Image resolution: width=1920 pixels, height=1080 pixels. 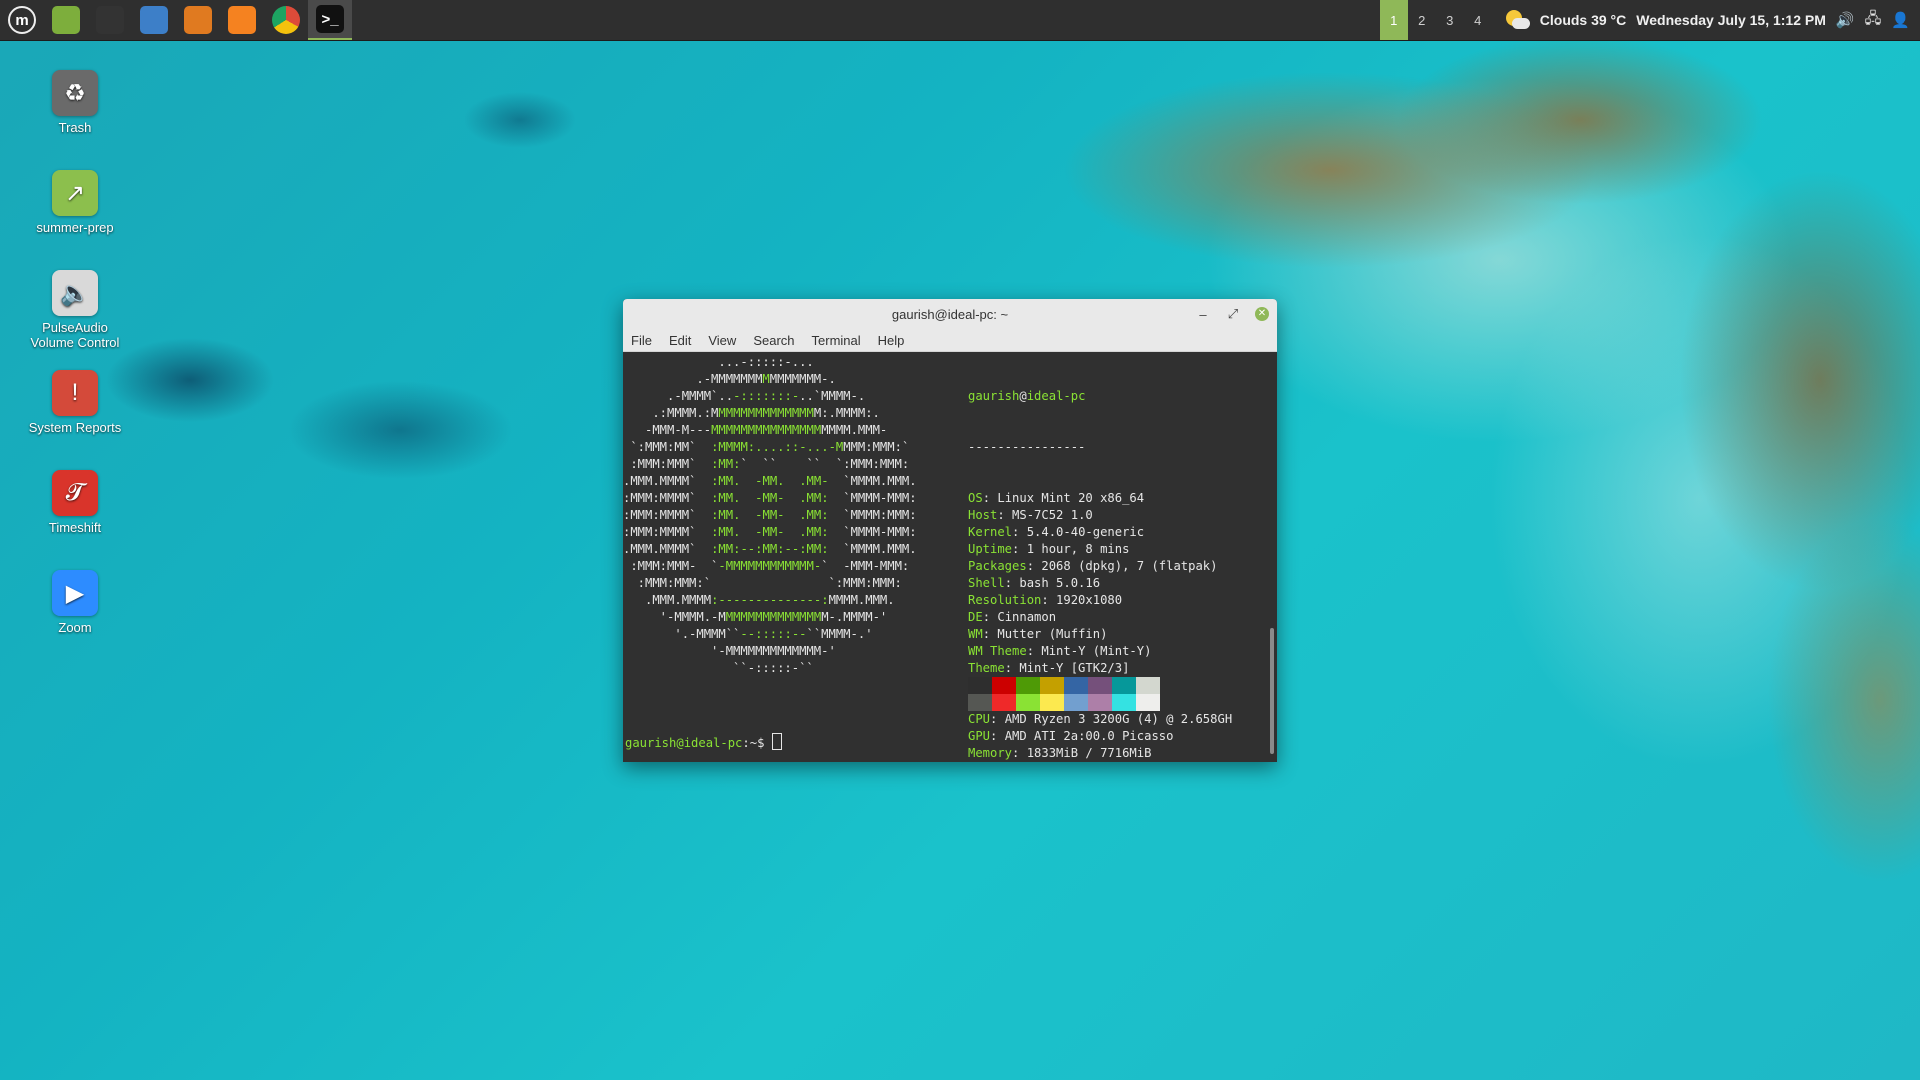 I want to click on window-title: gaurish@ideal-pc: ~, so click(x=950, y=314).